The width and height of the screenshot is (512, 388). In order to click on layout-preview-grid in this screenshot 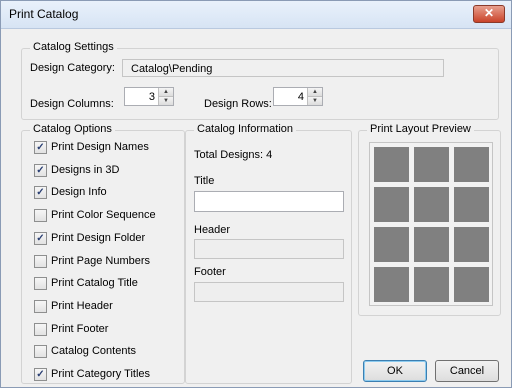, I will do `click(431, 224)`.